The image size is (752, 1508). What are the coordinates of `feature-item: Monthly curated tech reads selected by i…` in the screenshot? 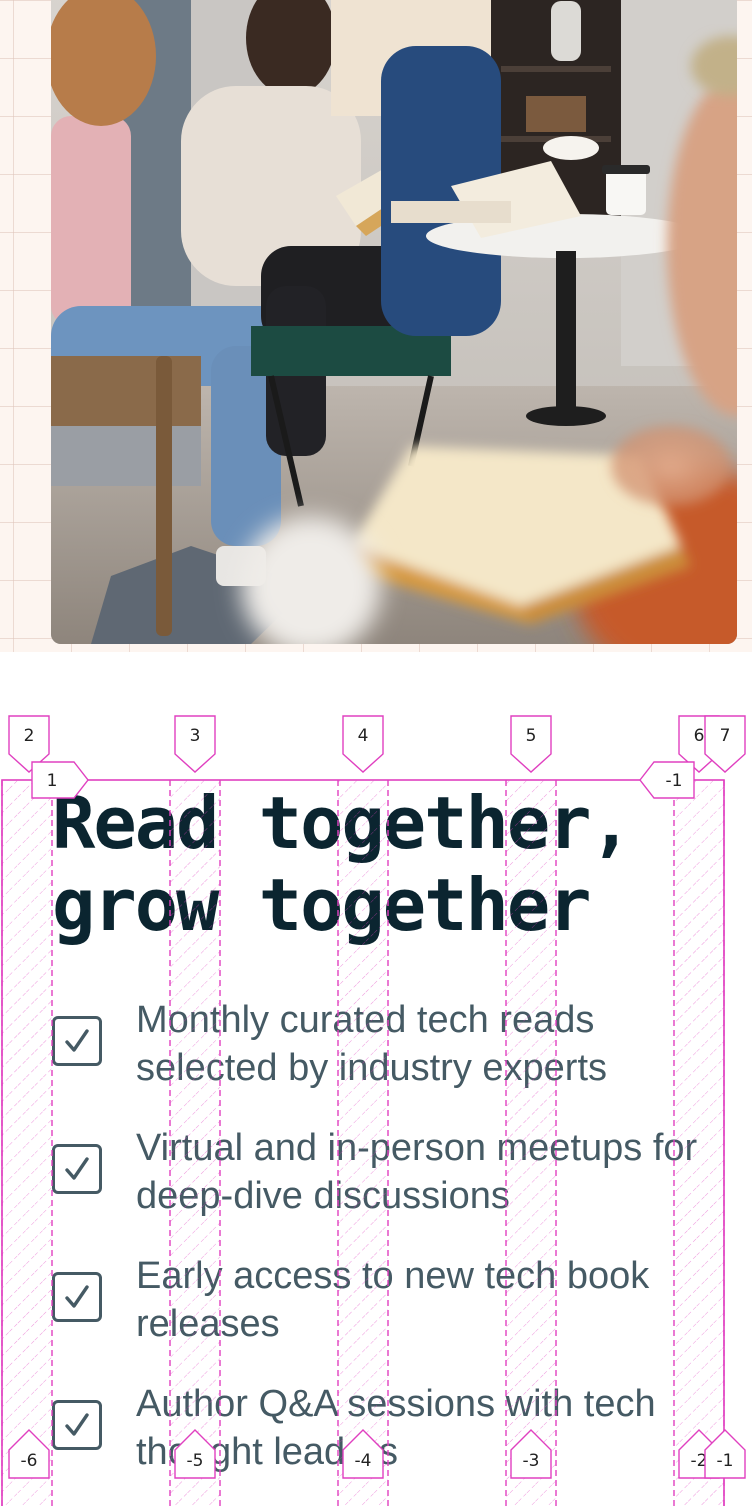 It's located at (392, 1060).